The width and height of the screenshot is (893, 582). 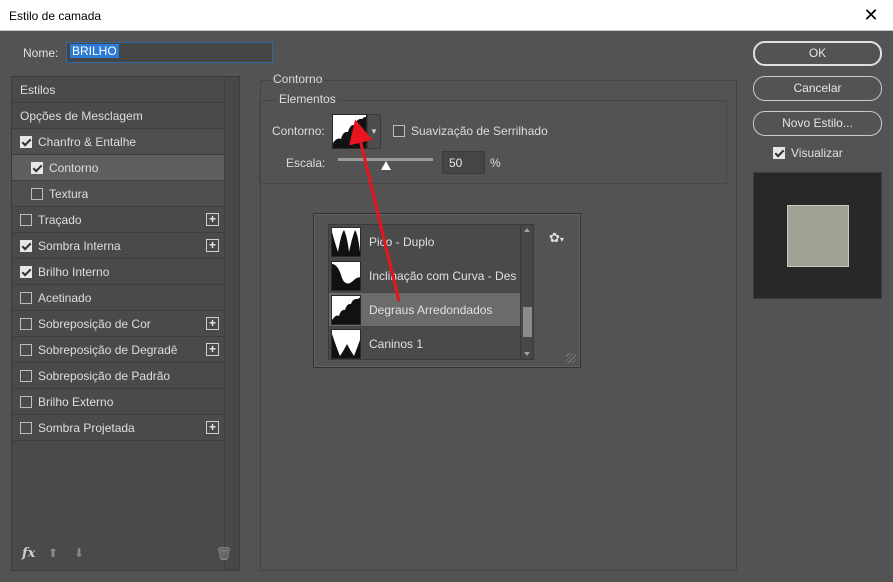 I want to click on smooth-label: Suavização de Serrilhado, so click(x=479, y=131).